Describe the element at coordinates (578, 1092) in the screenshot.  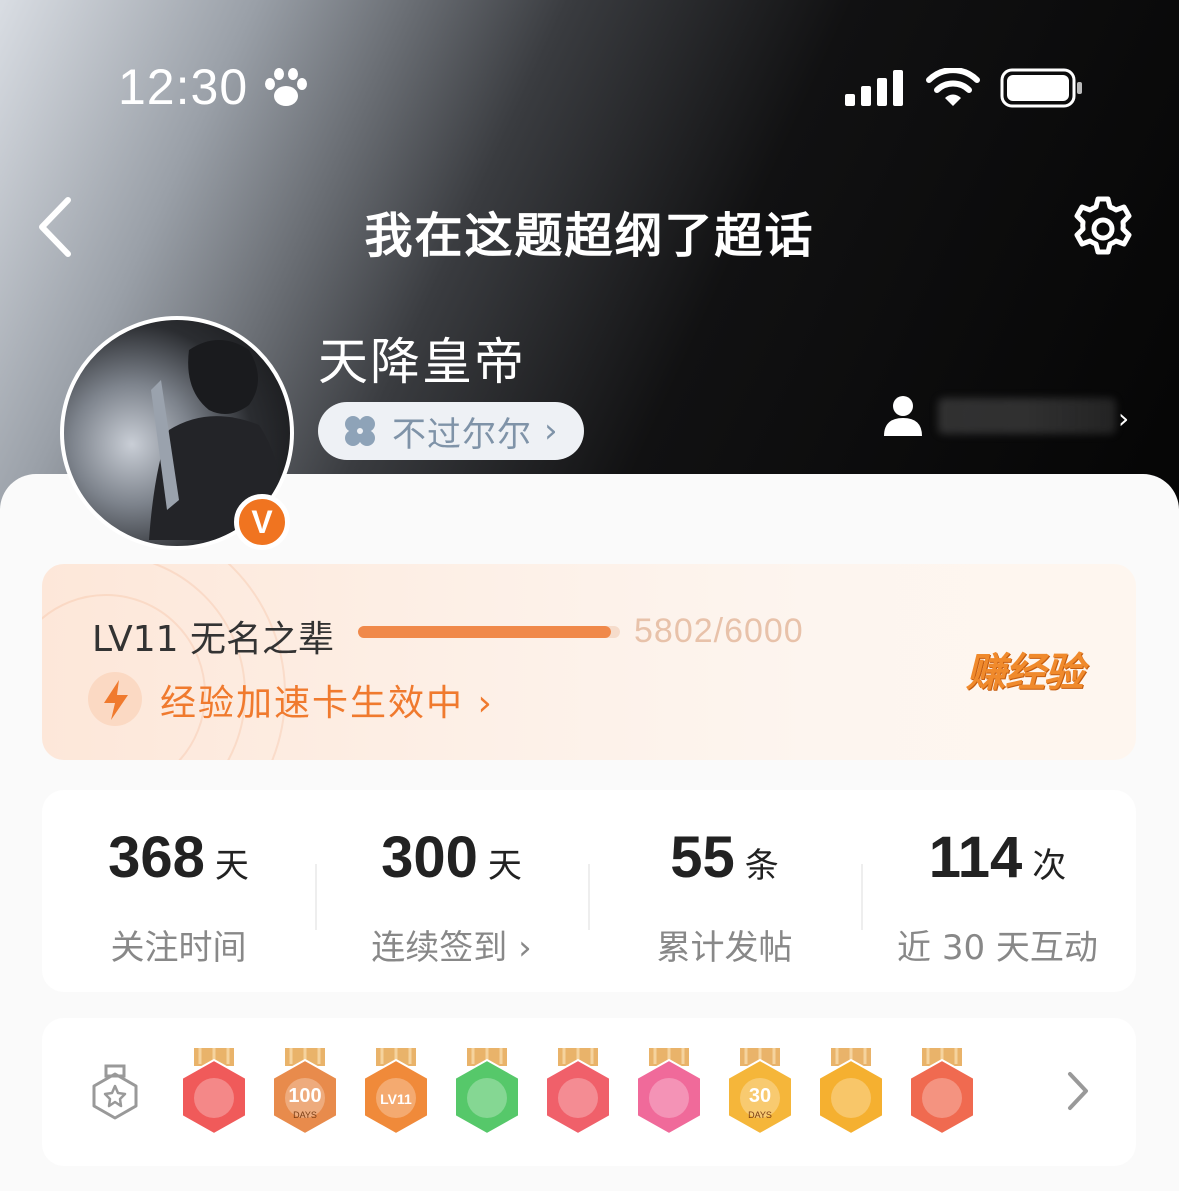
I see `trophy-badge` at that location.